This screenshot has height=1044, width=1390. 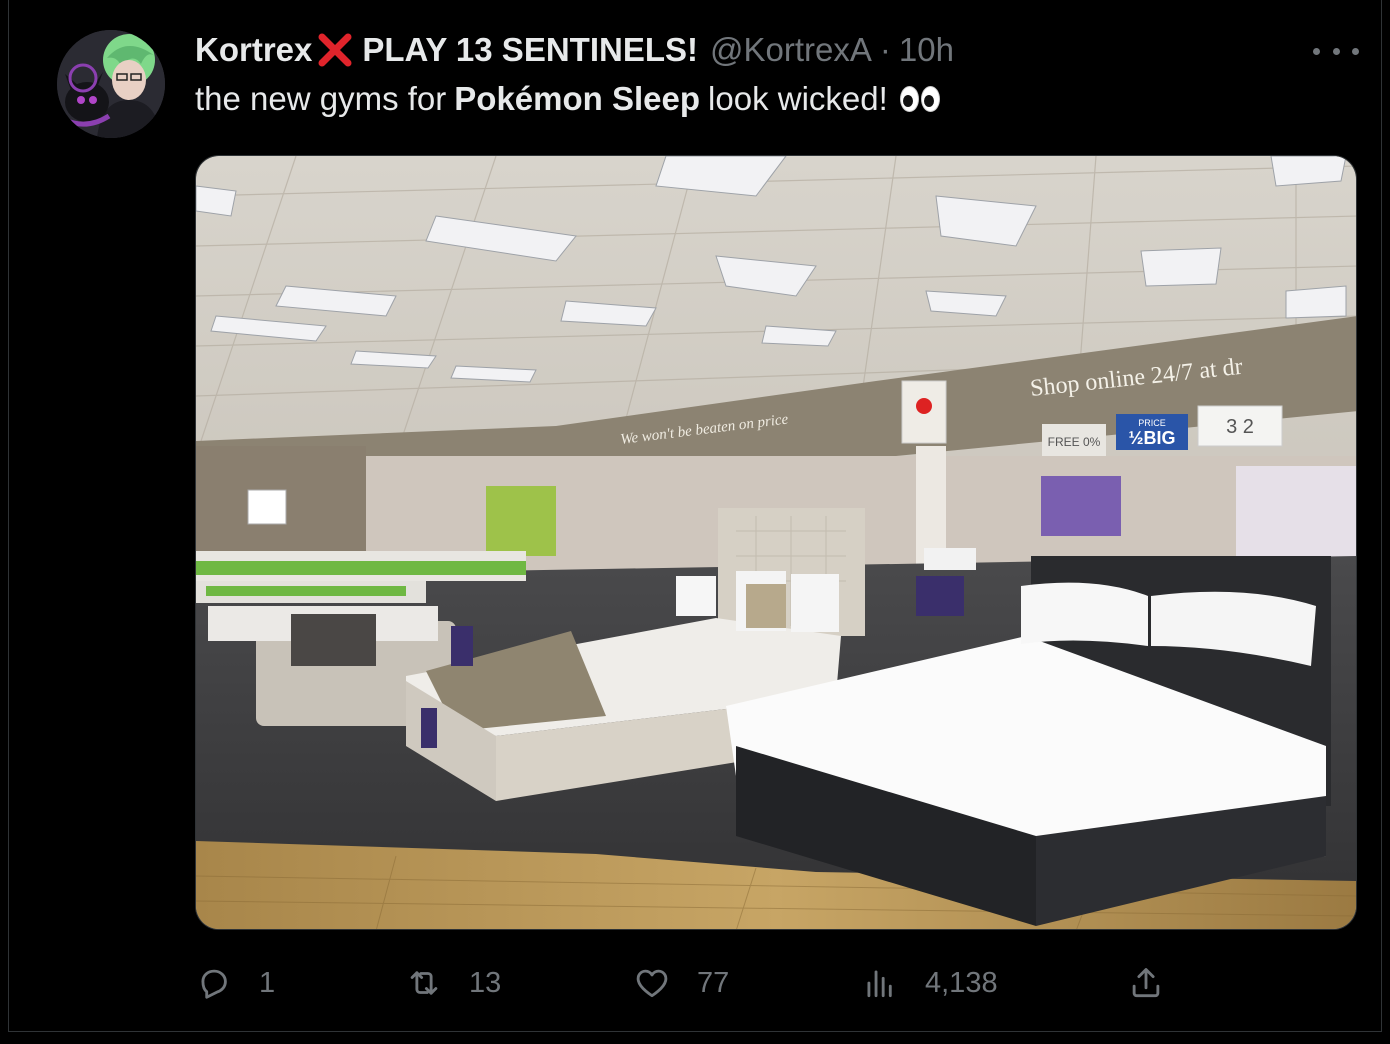 What do you see at coordinates (267, 982) in the screenshot?
I see `reply-count: 1` at bounding box center [267, 982].